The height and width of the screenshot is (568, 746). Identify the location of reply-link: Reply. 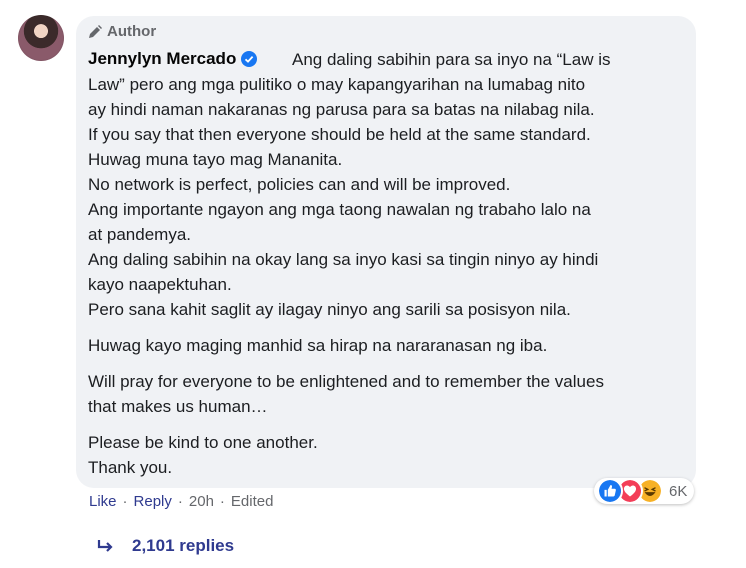
(153, 501).